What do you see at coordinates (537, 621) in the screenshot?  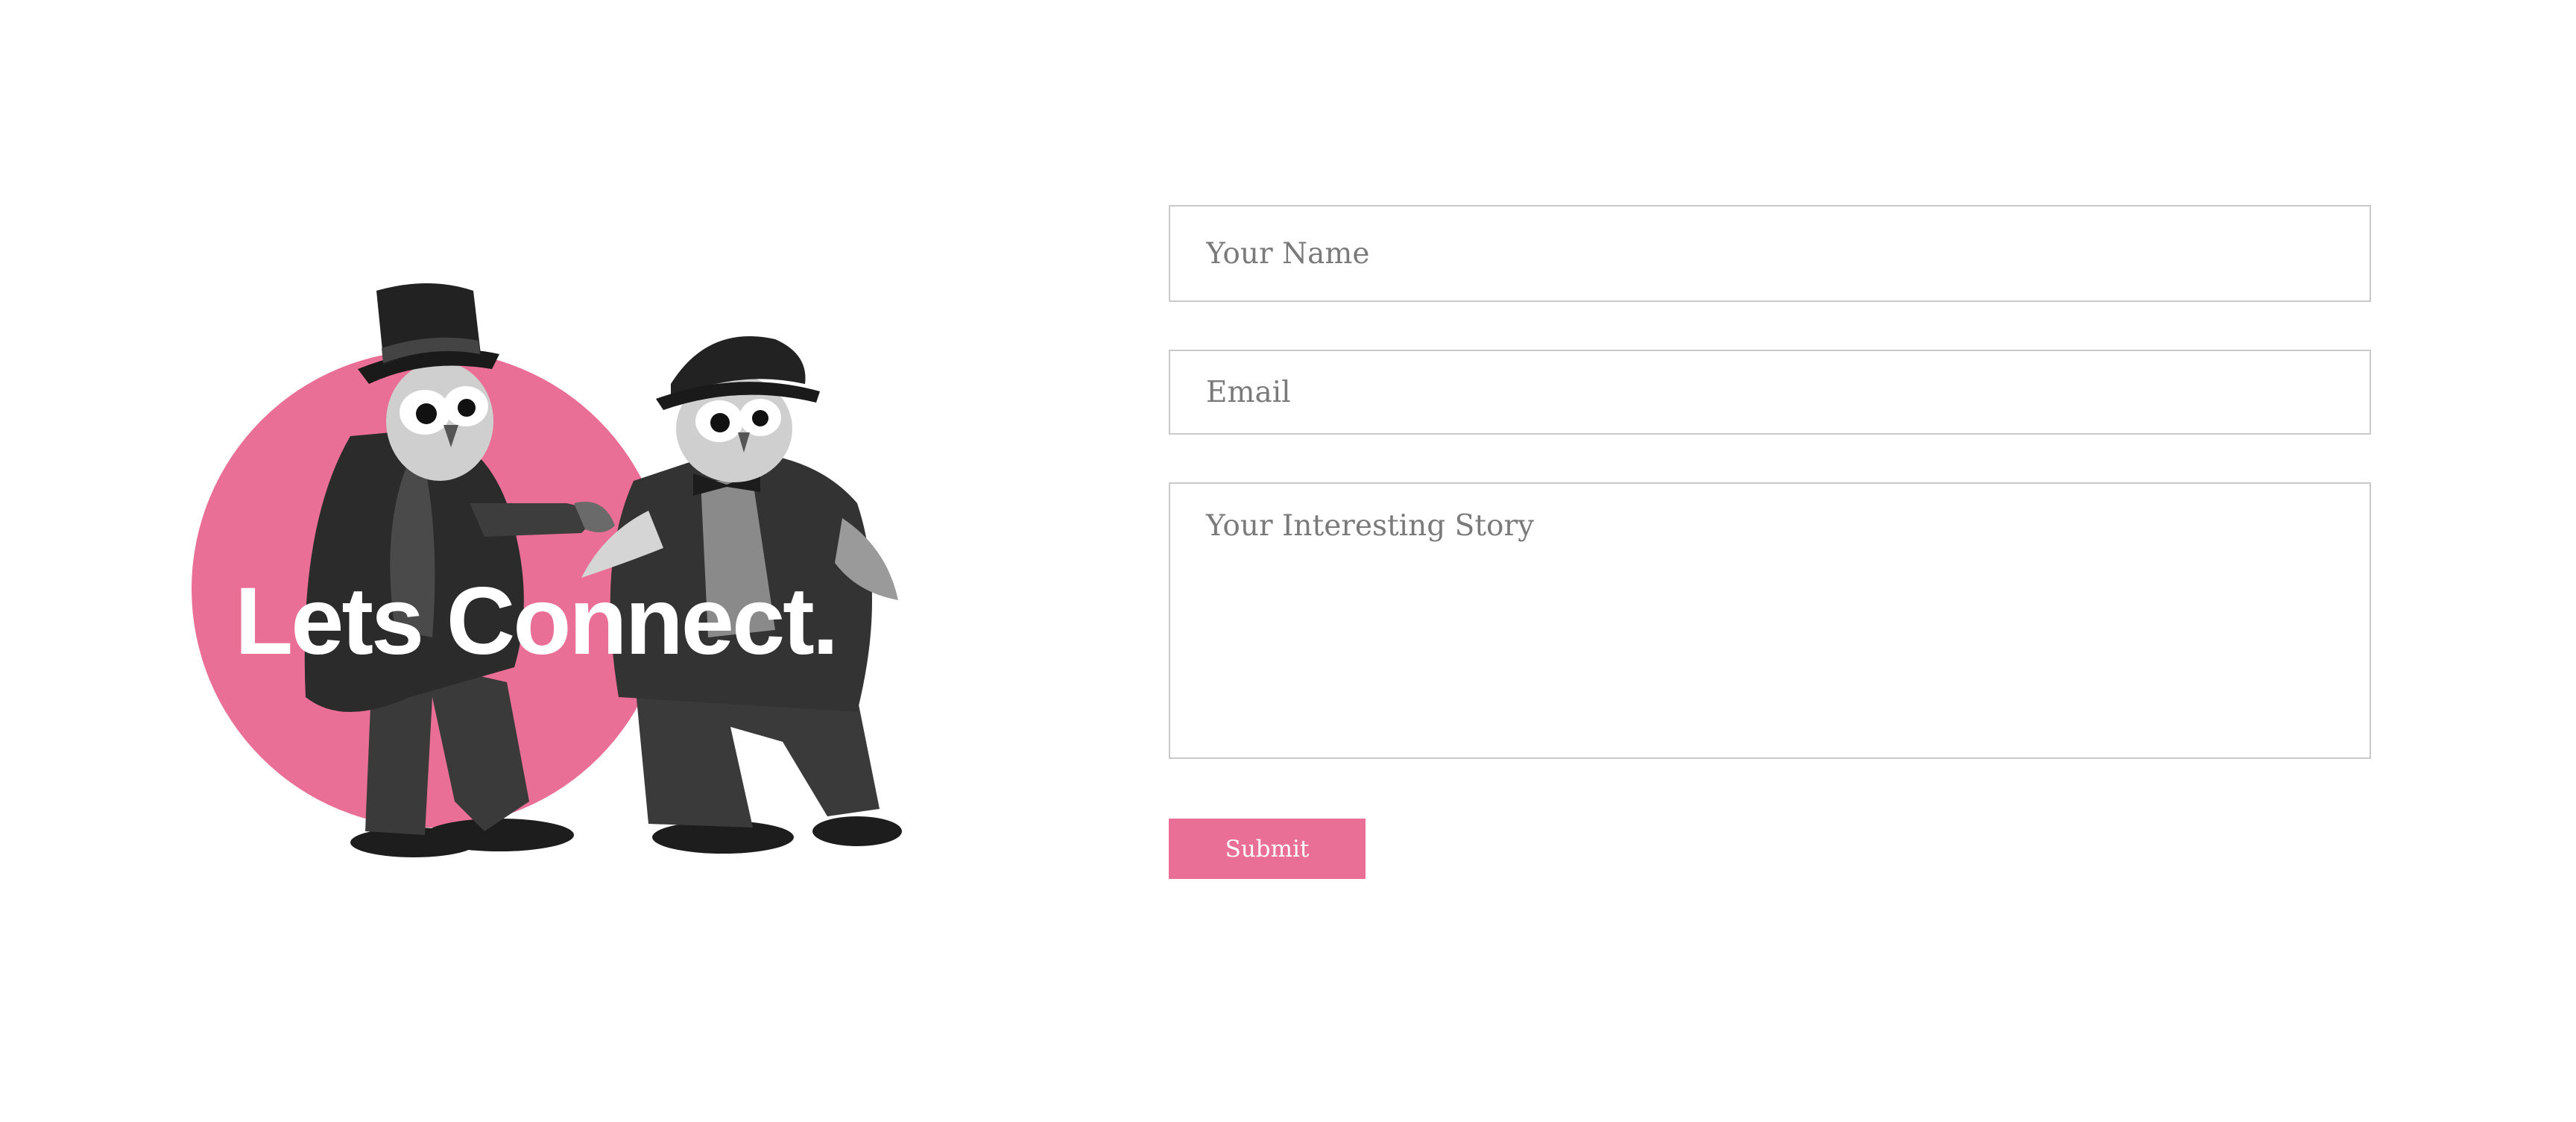 I see `lets-connect-heading: Lets Connect.` at bounding box center [537, 621].